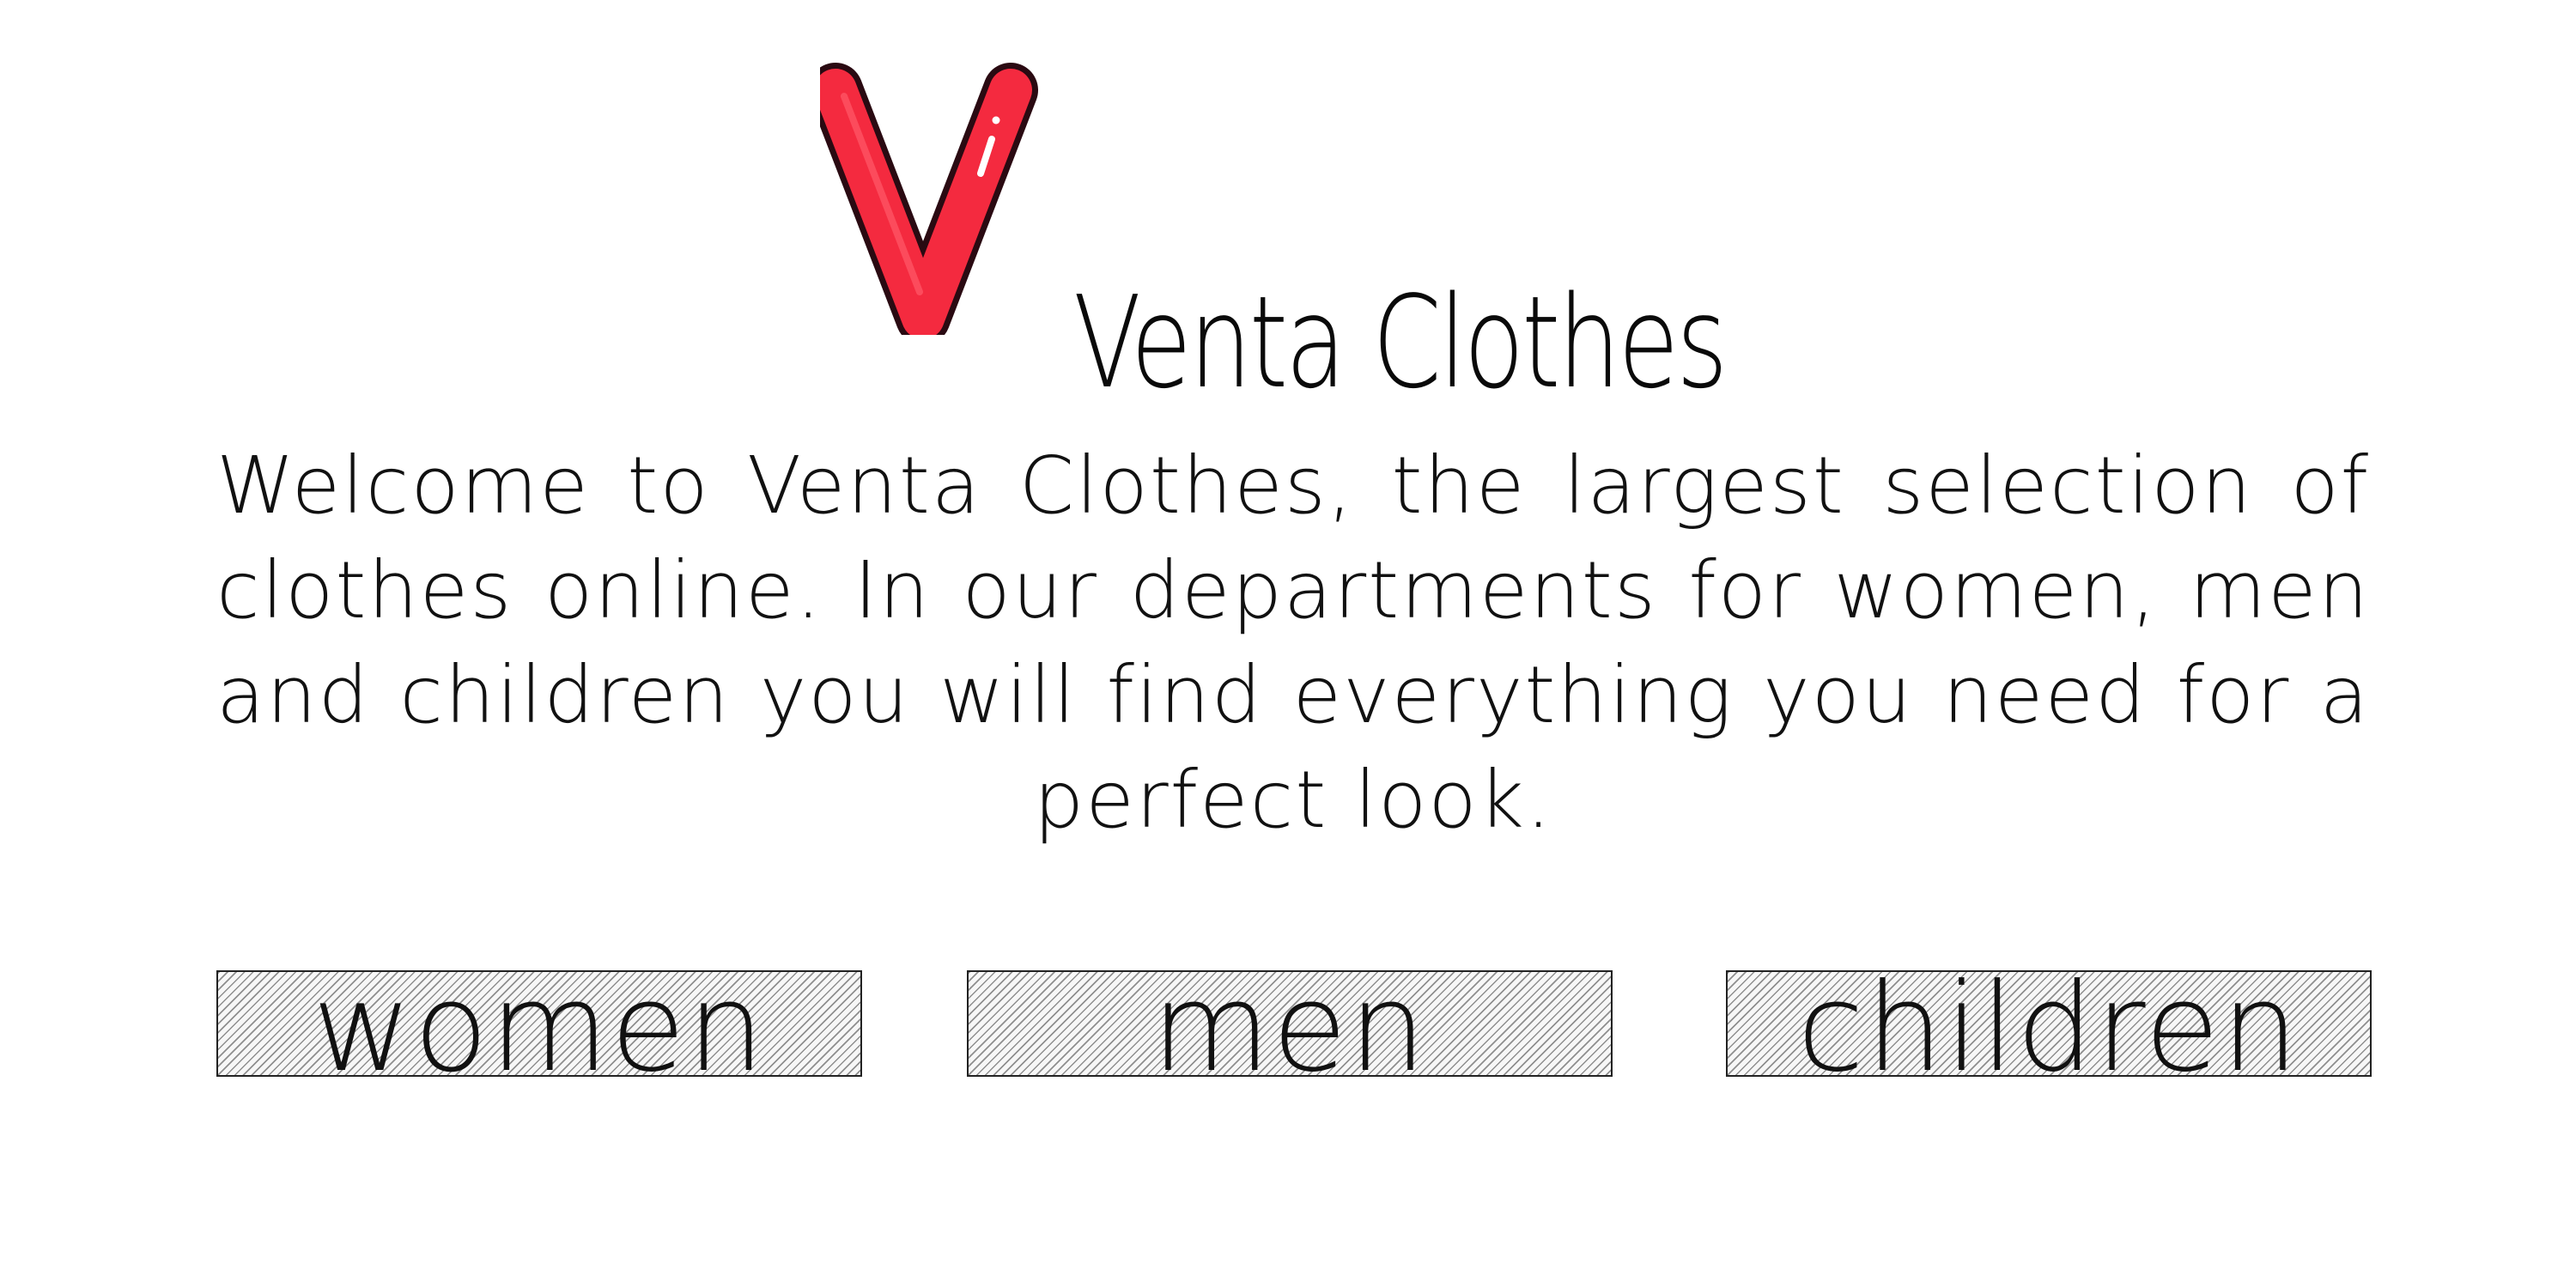  I want to click on department-nav: women men children, so click(1288, 1025).